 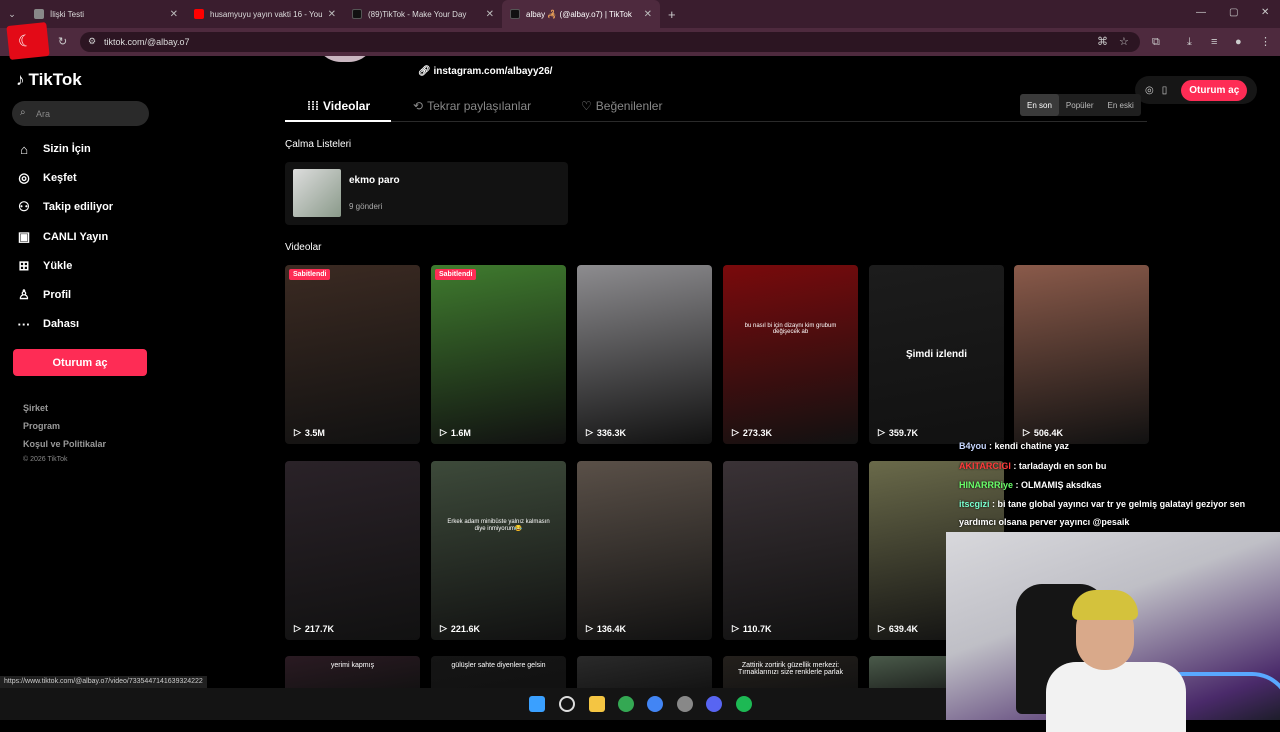 I want to click on header-login-button: Oturum aç, so click(x=1214, y=90).